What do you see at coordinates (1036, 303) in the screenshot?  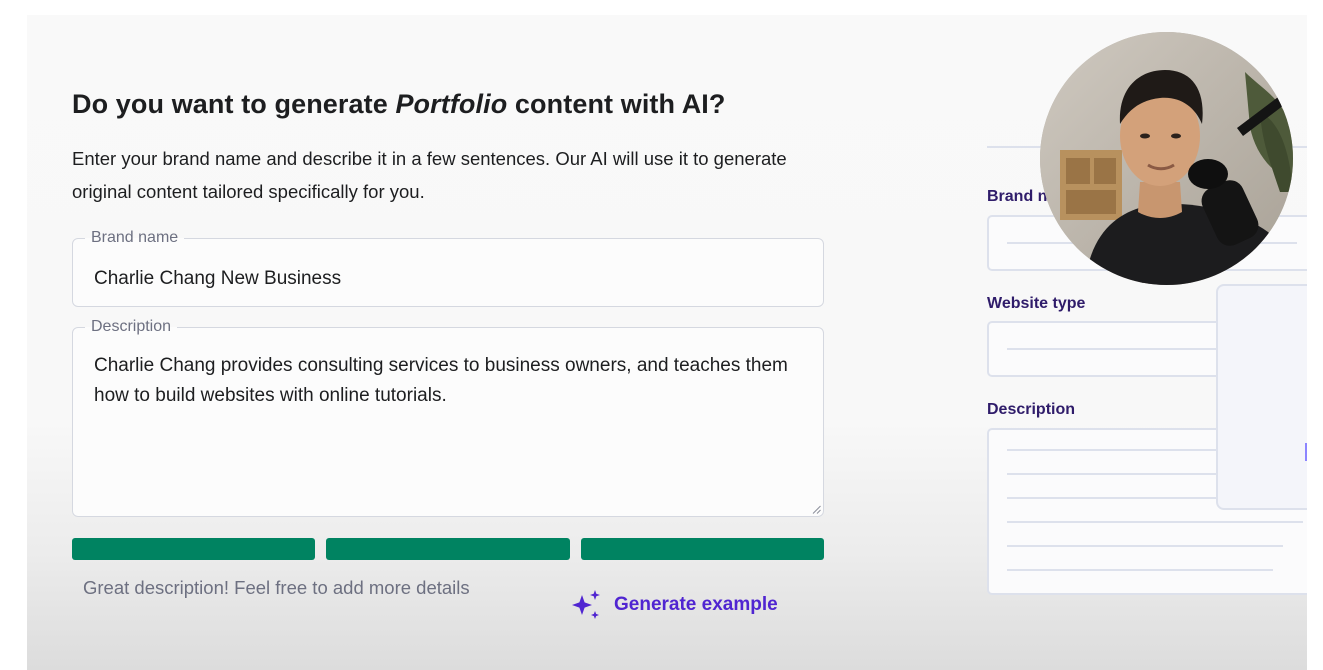 I see `preview-website-type-label: Website type` at bounding box center [1036, 303].